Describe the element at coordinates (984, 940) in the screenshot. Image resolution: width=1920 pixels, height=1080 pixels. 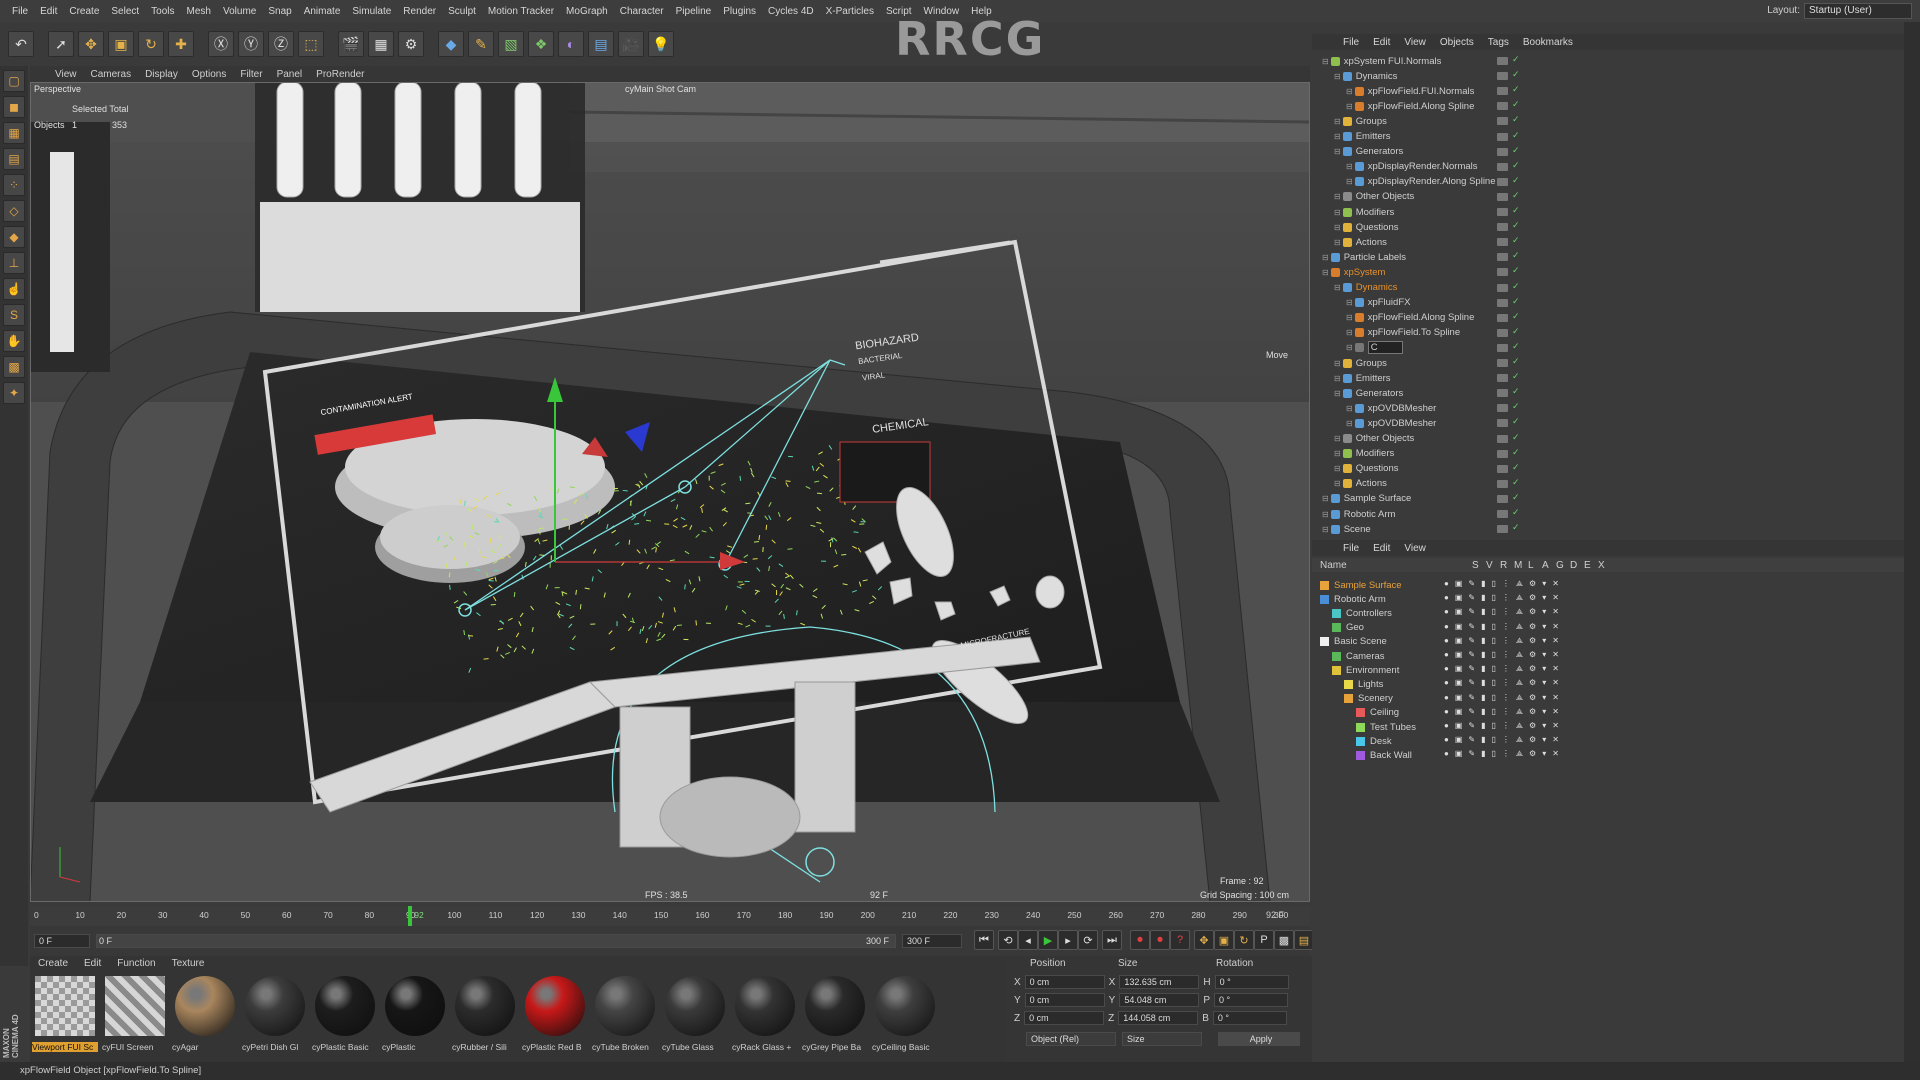
I see `goto-start-icon: ⏮` at that location.